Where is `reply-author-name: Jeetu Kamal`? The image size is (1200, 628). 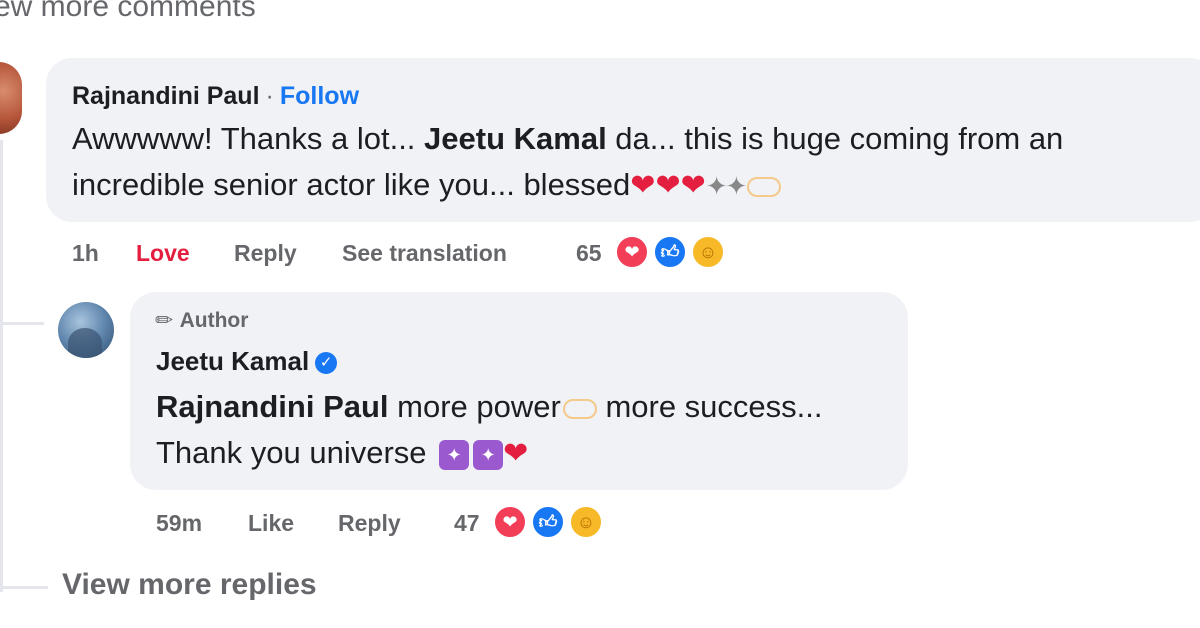 reply-author-name: Jeetu Kamal is located at coordinates (232, 361).